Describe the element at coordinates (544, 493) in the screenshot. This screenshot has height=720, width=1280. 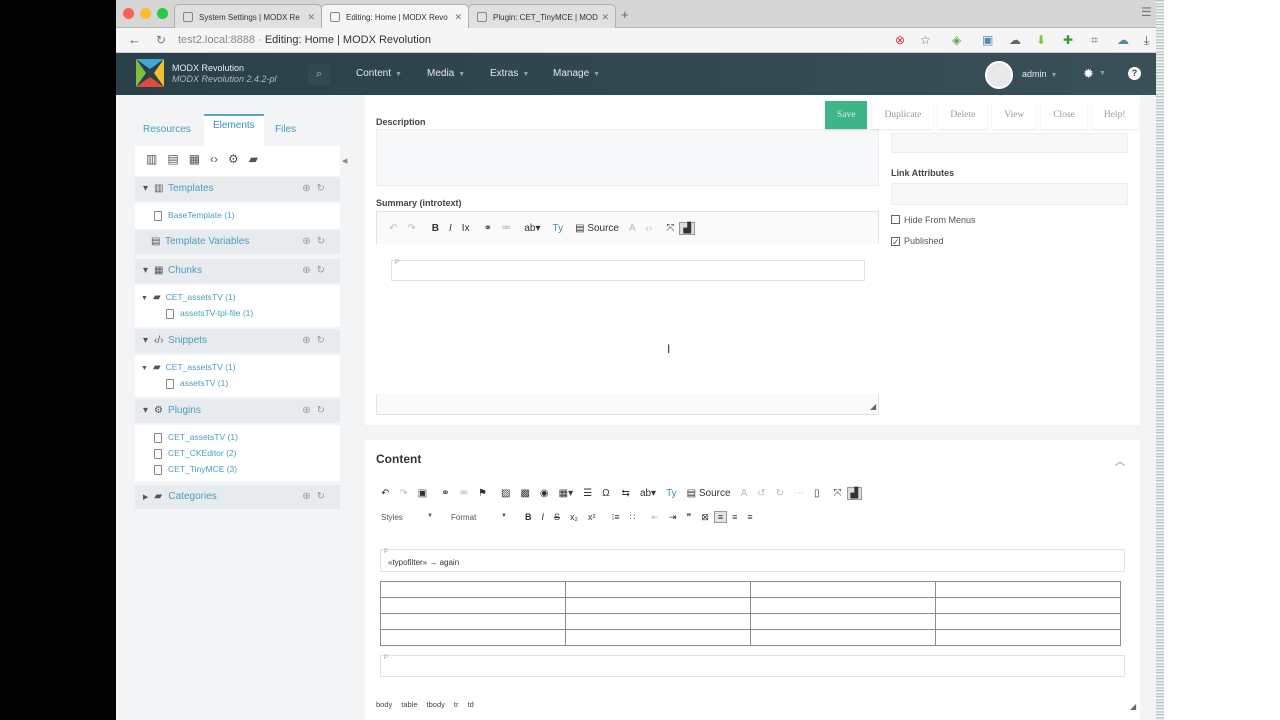
I see `emoticon-icon: ◉` at that location.